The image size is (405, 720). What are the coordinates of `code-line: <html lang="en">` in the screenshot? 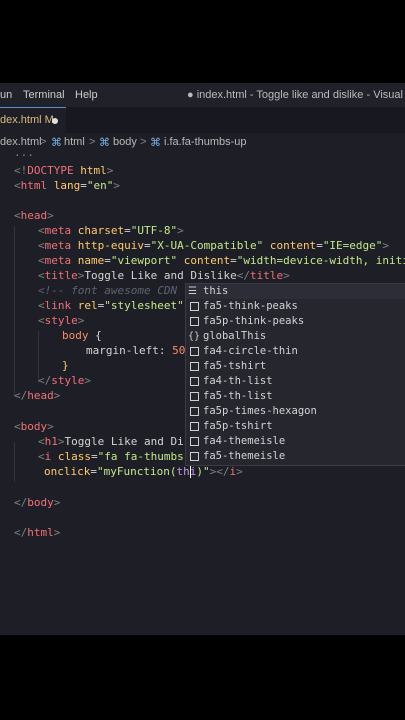 It's located at (67, 185).